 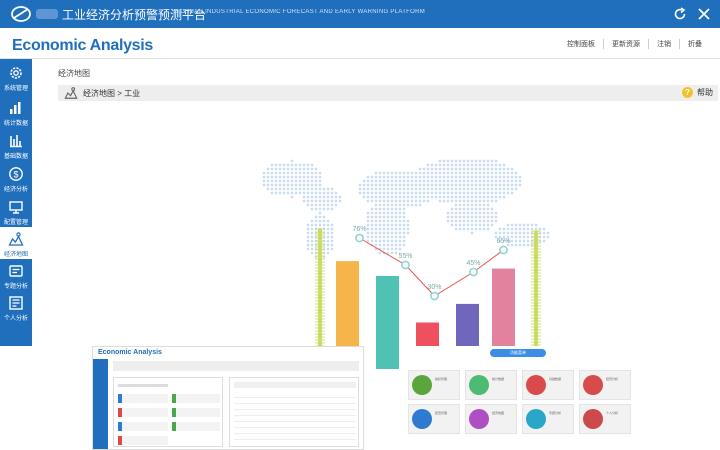 What do you see at coordinates (15, 255) in the screenshot?
I see `sidebar-item-label: 经济地图` at bounding box center [15, 255].